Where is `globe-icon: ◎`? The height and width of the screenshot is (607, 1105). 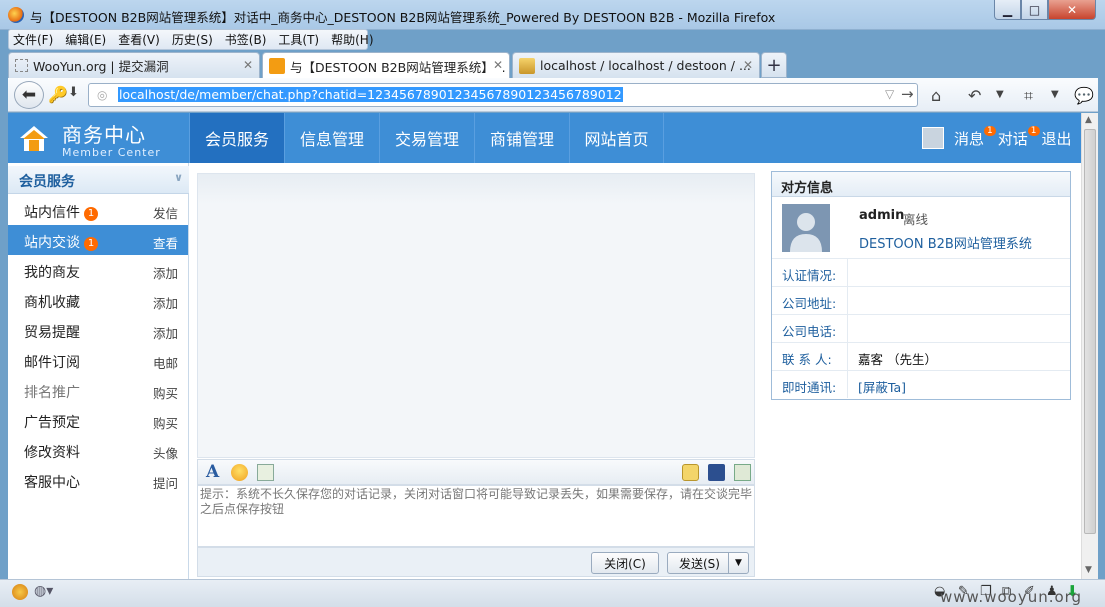
globe-icon: ◎ is located at coordinates (102, 95).